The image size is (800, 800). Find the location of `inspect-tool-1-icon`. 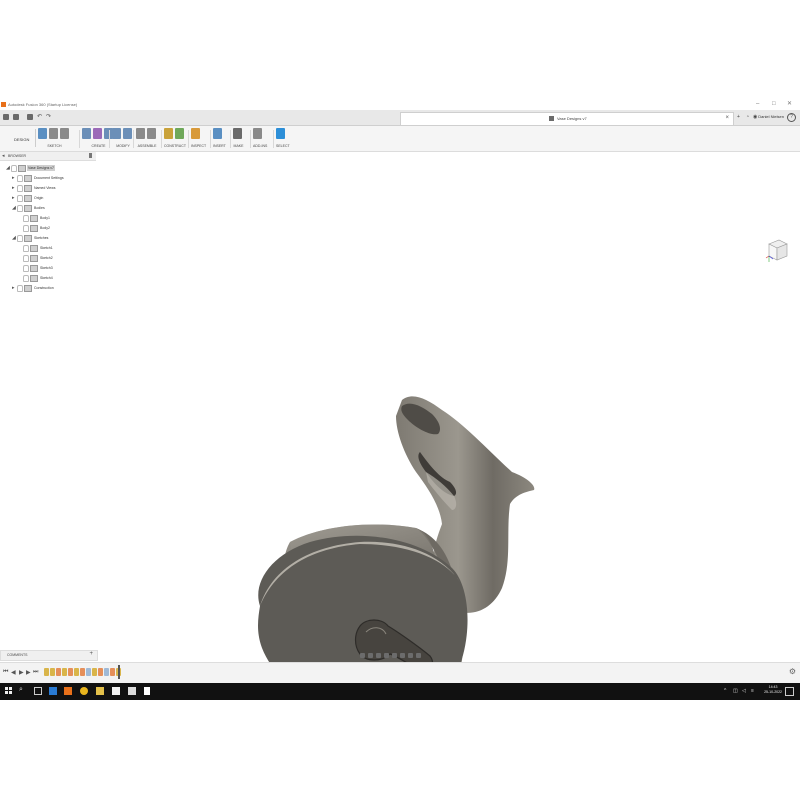

inspect-tool-1-icon is located at coordinates (195, 133).